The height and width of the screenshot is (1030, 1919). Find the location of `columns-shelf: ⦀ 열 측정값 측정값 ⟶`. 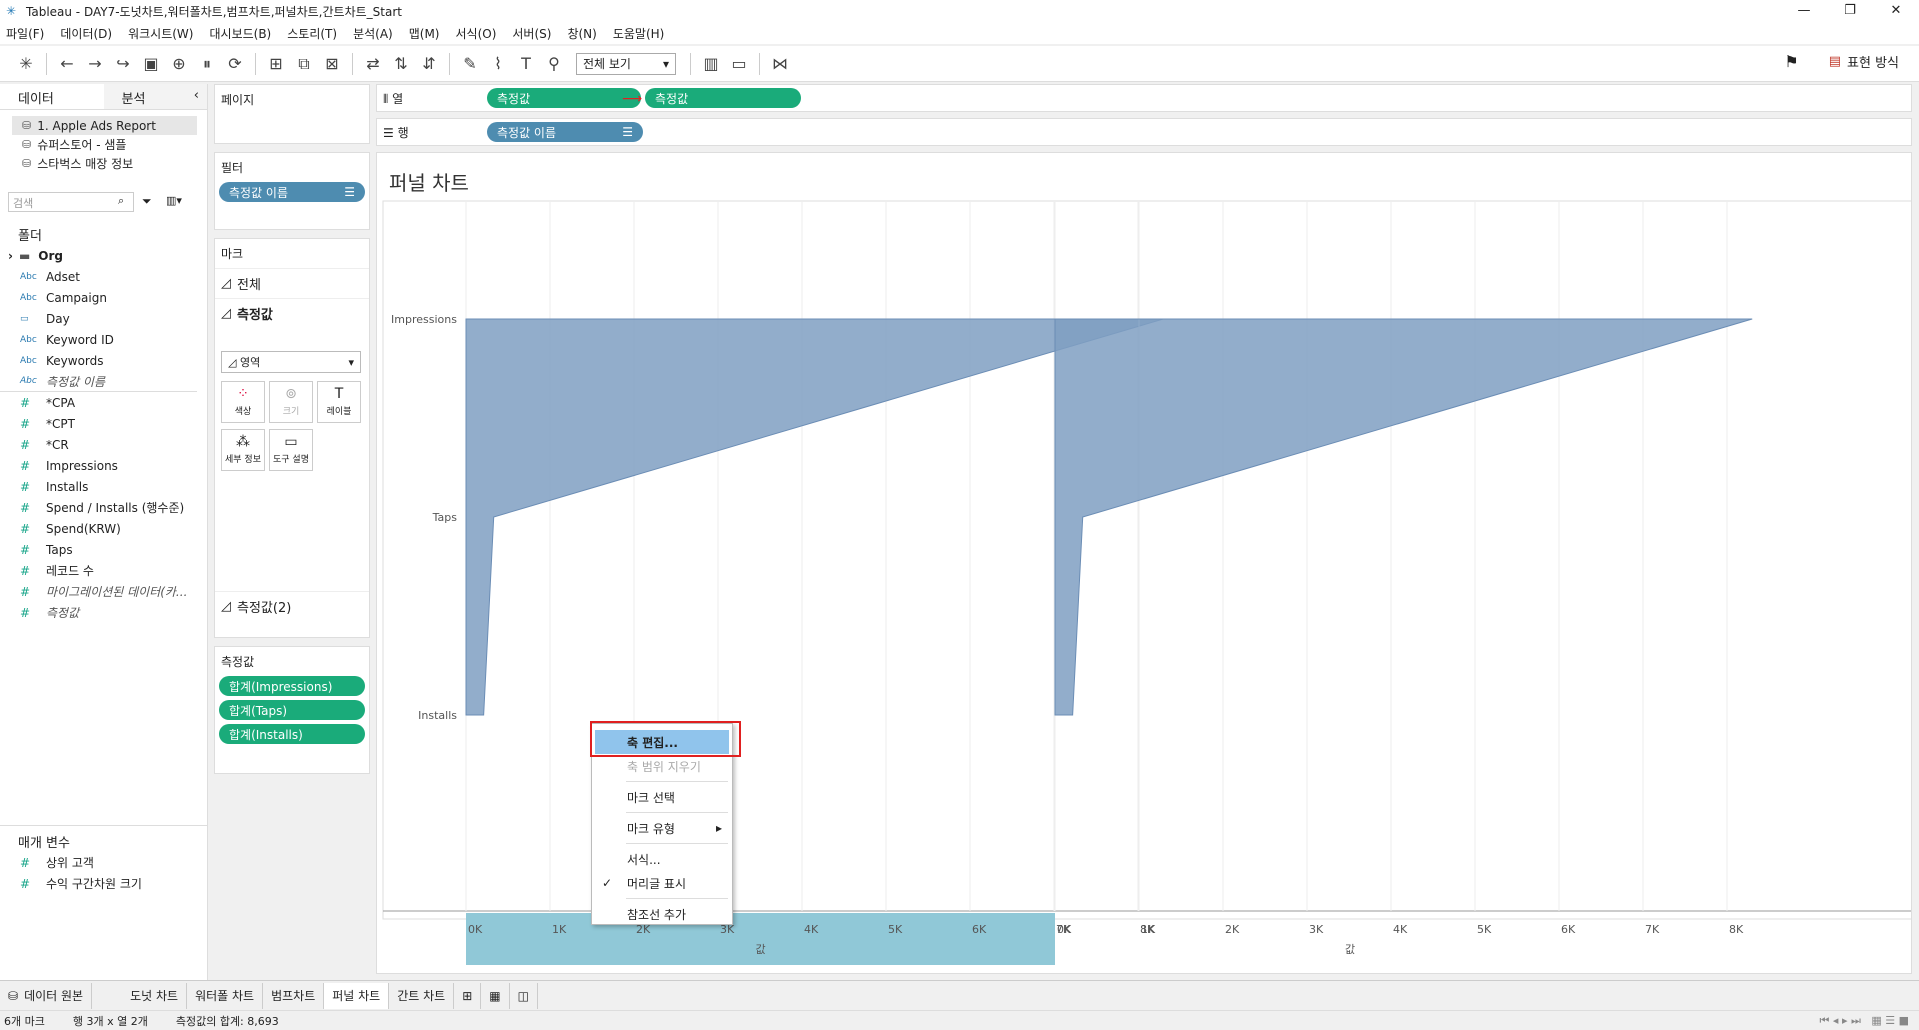

columns-shelf: ⦀ 열 측정값 측정값 ⟶ is located at coordinates (1144, 98).